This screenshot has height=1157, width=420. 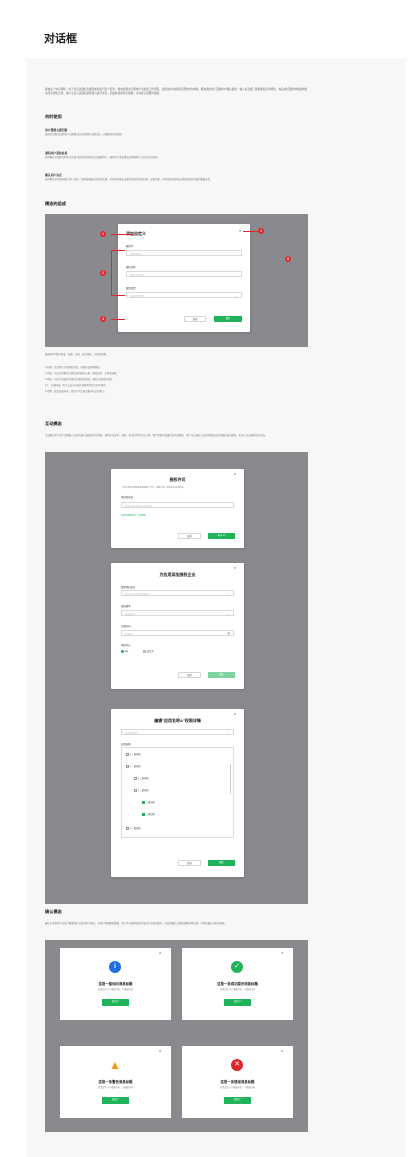 I want to click on radio-unselected-icon, so click(x=144, y=651).